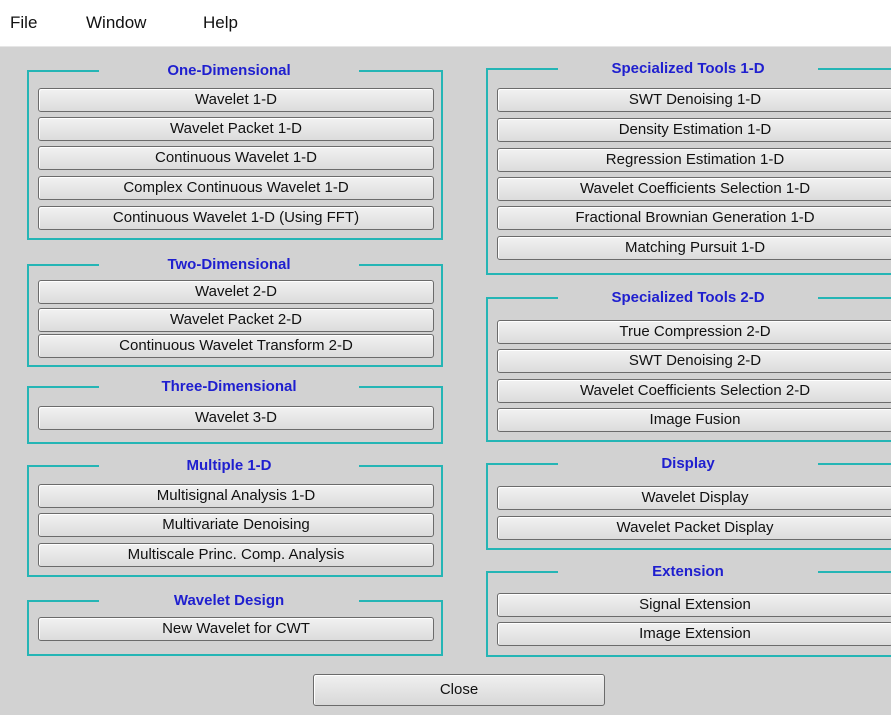 The width and height of the screenshot is (891, 715). Describe the element at coordinates (688, 572) in the screenshot. I see `panel-title-extension: Extension` at that location.